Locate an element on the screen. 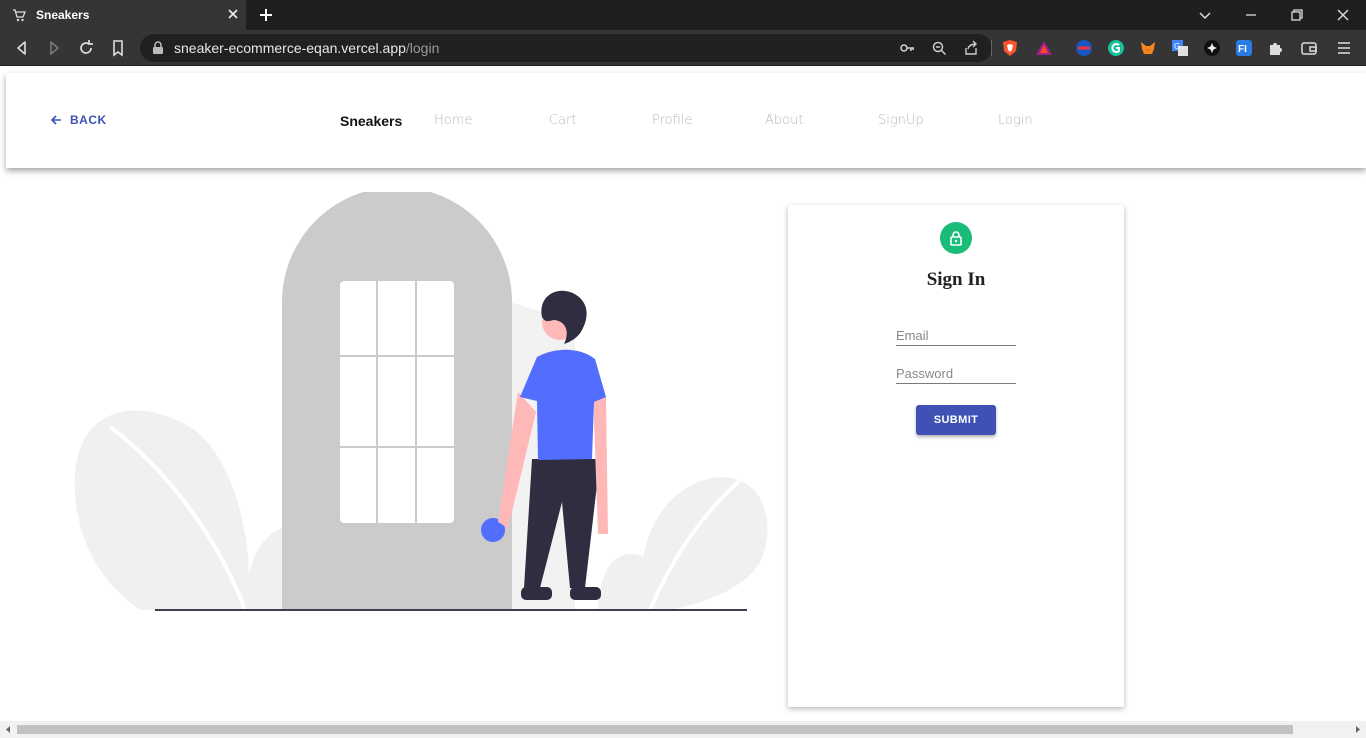 This screenshot has width=1366, height=738. metamask-icon is located at coordinates (1148, 48).